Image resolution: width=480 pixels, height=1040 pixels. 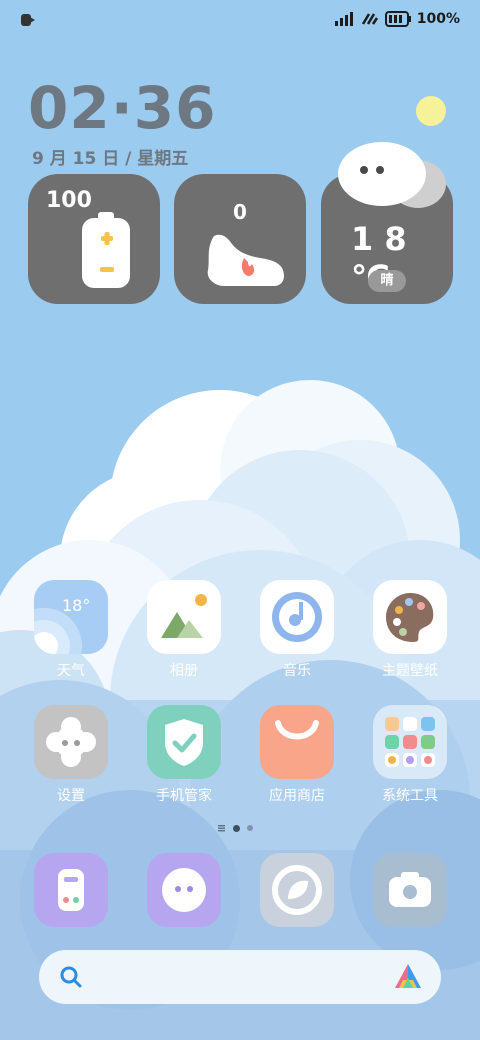 What do you see at coordinates (297, 671) in the screenshot?
I see `app-label: 音乐` at bounding box center [297, 671].